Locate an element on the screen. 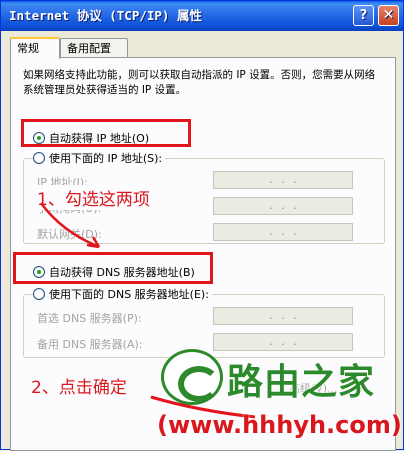  window-title: Internet 协议 (TCP/IP) 属性 is located at coordinates (105, 15).